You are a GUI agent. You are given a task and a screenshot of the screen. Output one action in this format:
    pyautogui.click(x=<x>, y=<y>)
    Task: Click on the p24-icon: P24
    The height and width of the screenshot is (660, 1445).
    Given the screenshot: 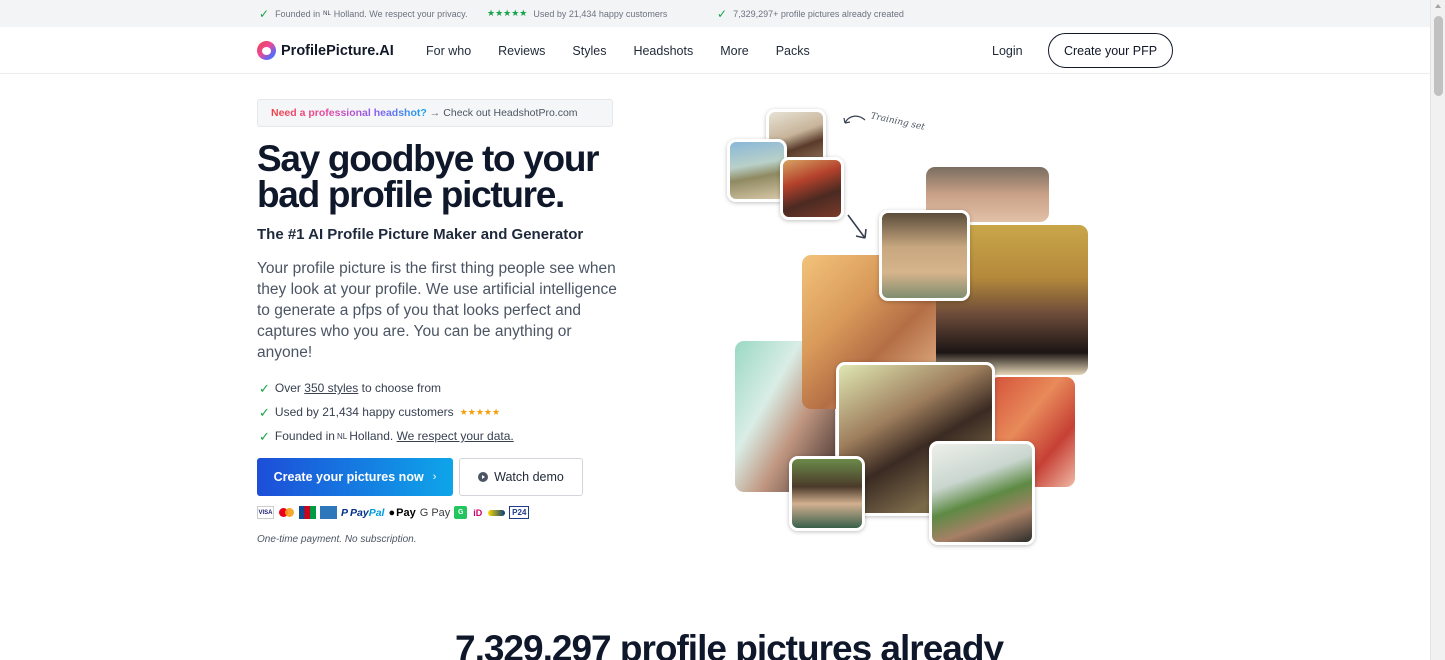 What is the action you would take?
    pyautogui.click(x=519, y=512)
    